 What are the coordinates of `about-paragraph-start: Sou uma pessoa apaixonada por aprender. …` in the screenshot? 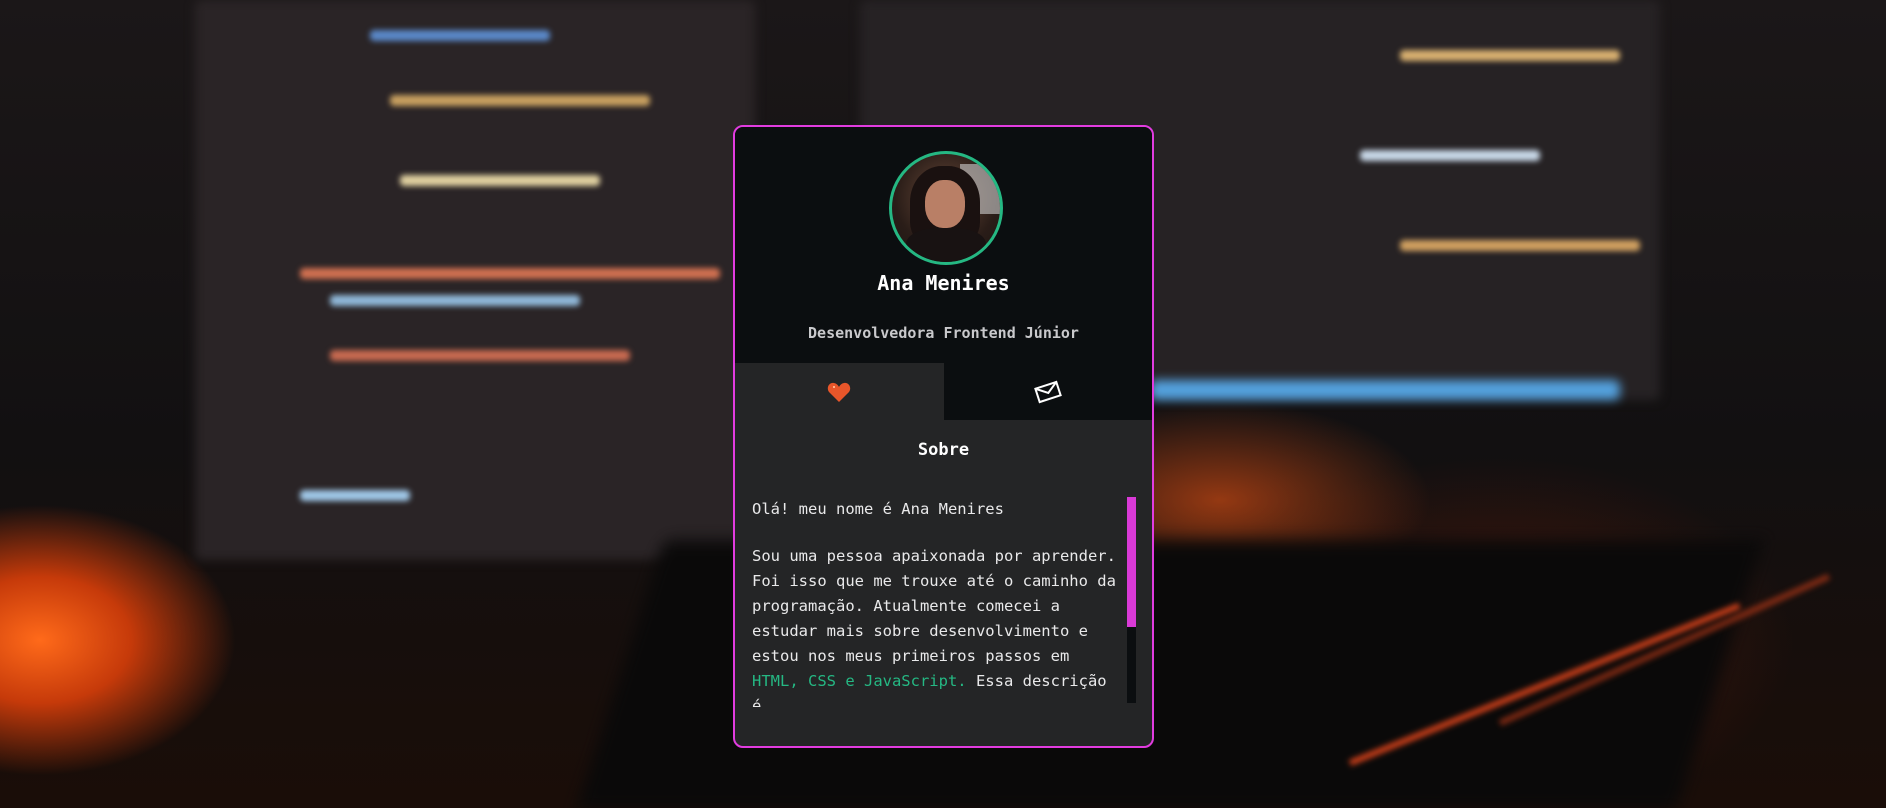 It's located at (934, 606).